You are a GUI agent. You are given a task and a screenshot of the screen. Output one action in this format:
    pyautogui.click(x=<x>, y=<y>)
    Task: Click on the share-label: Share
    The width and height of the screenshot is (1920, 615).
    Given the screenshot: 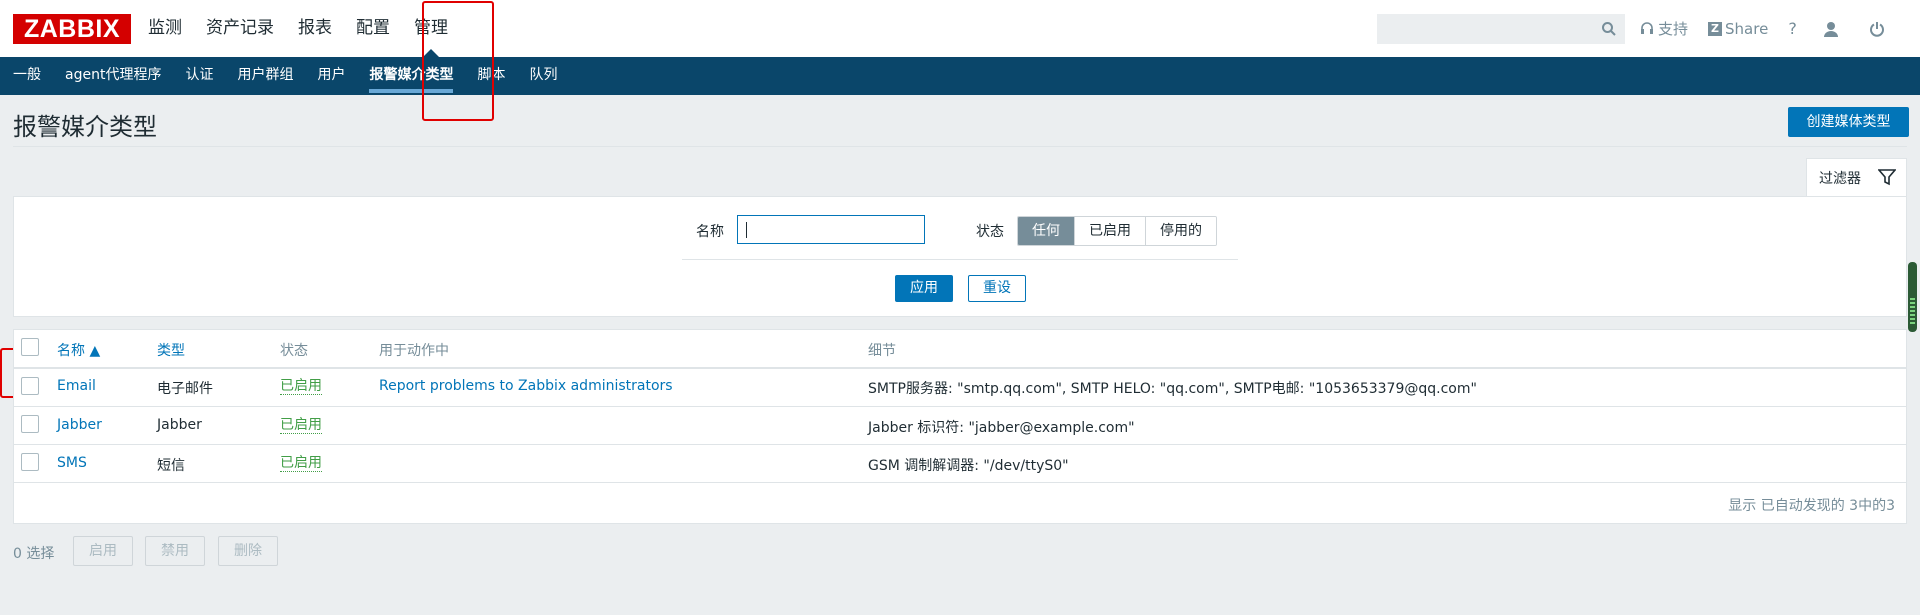 What is the action you would take?
    pyautogui.click(x=1747, y=28)
    